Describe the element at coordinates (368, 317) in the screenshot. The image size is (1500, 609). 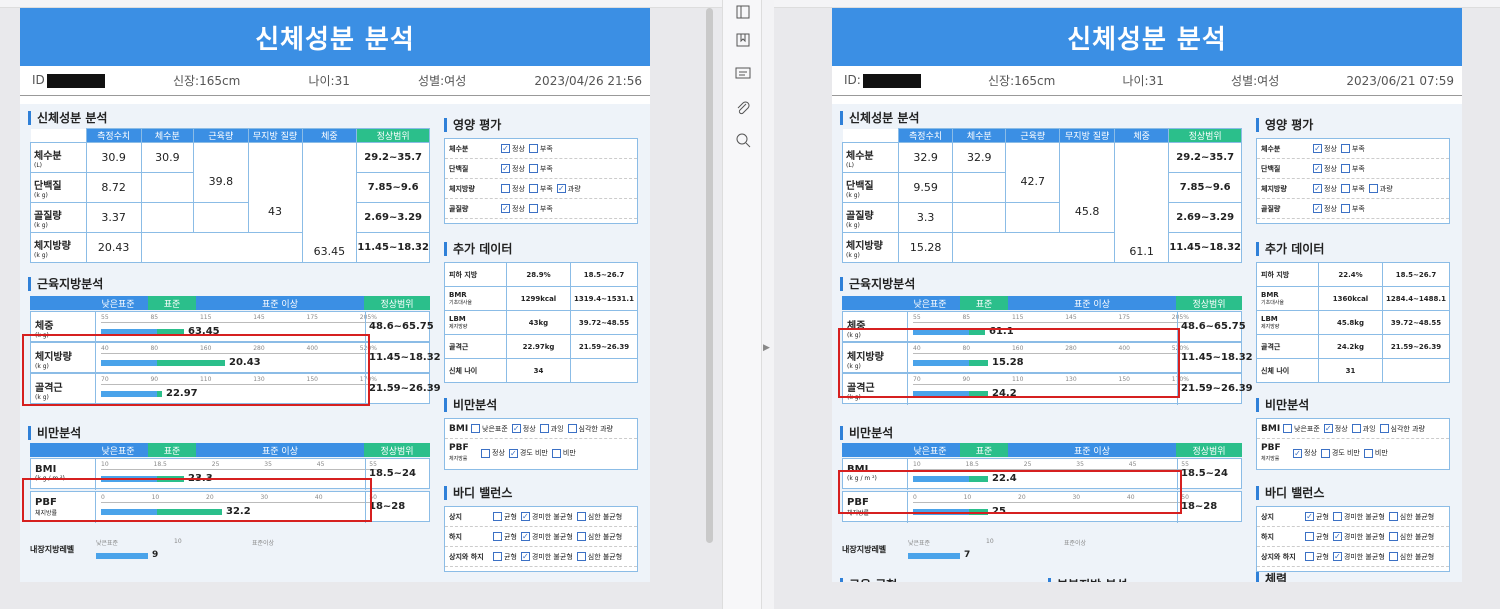
I see `tick-label: 205%` at that location.